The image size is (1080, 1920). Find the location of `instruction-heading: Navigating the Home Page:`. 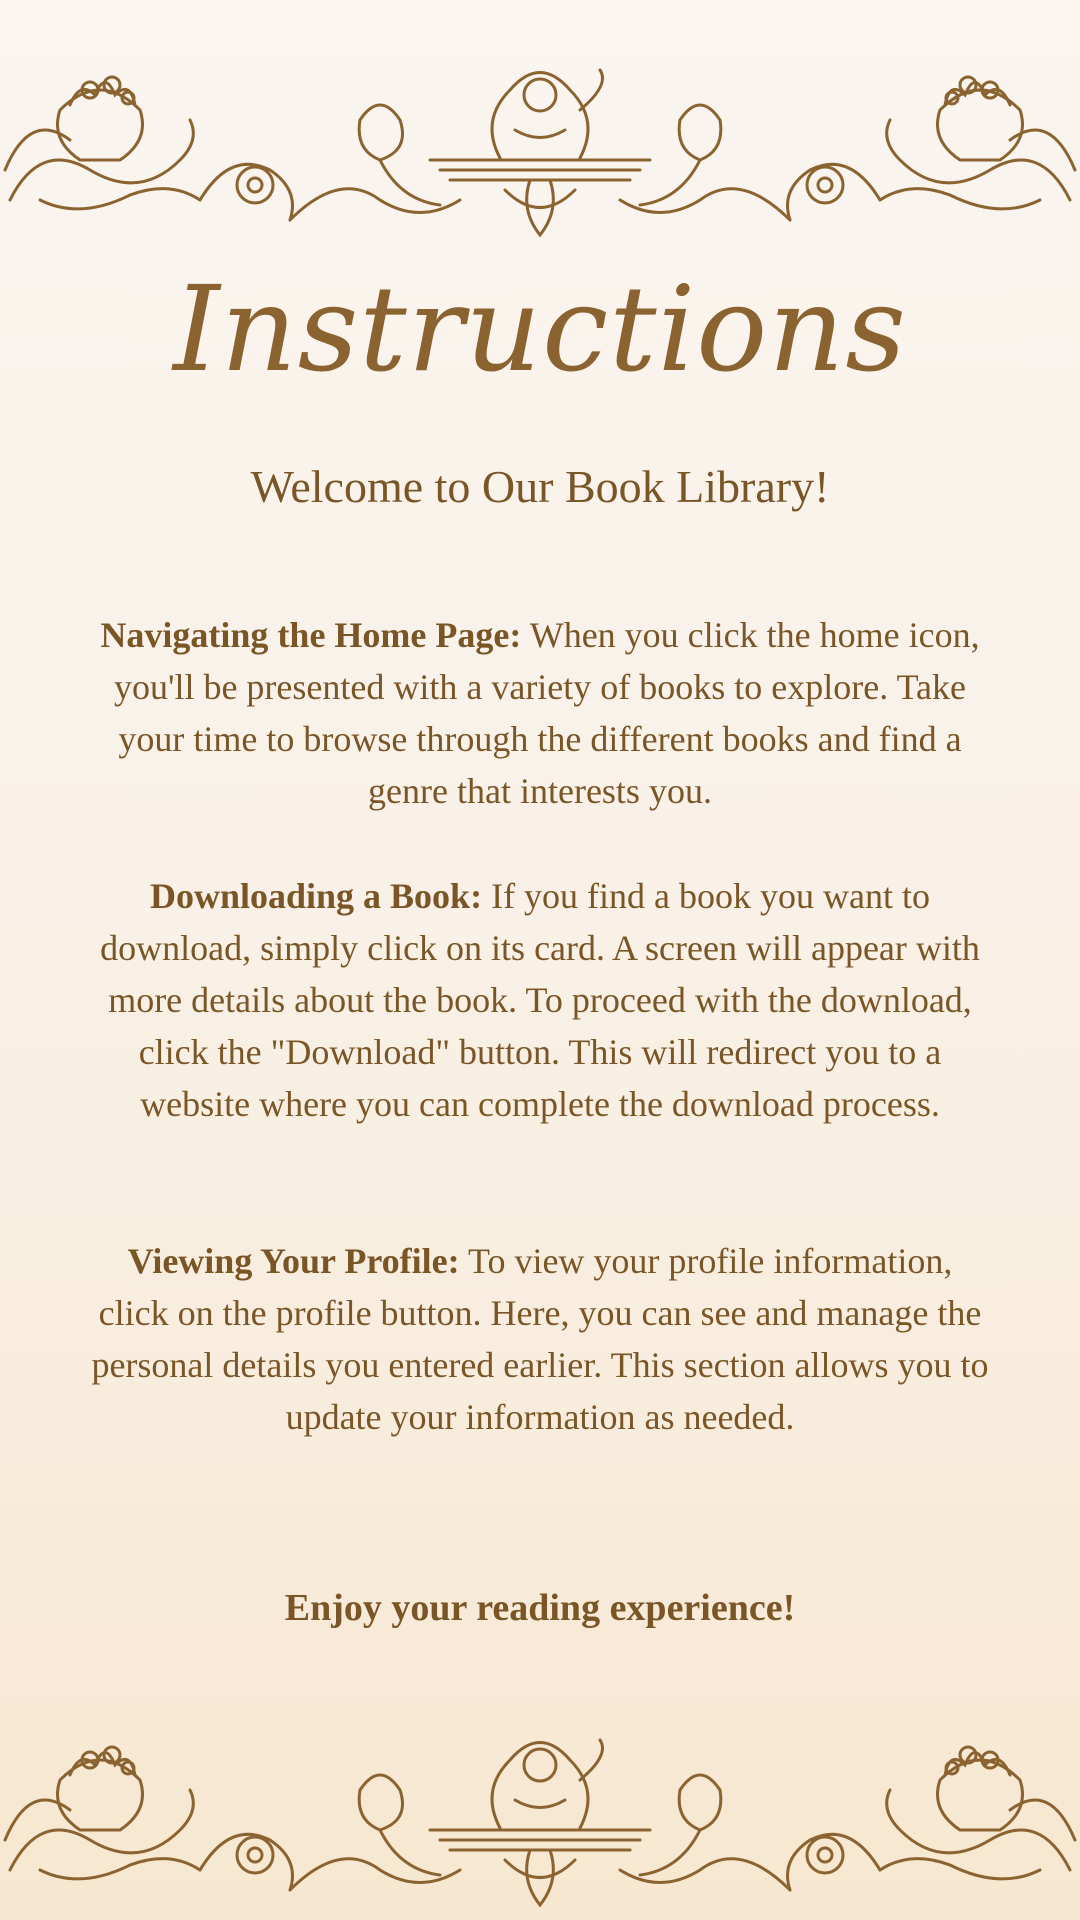

instruction-heading: Navigating the Home Page: is located at coordinates (311, 635).